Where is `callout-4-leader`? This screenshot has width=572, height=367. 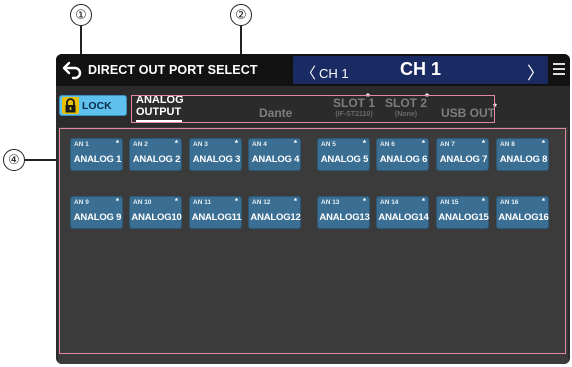
callout-4-leader is located at coordinates (42, 160).